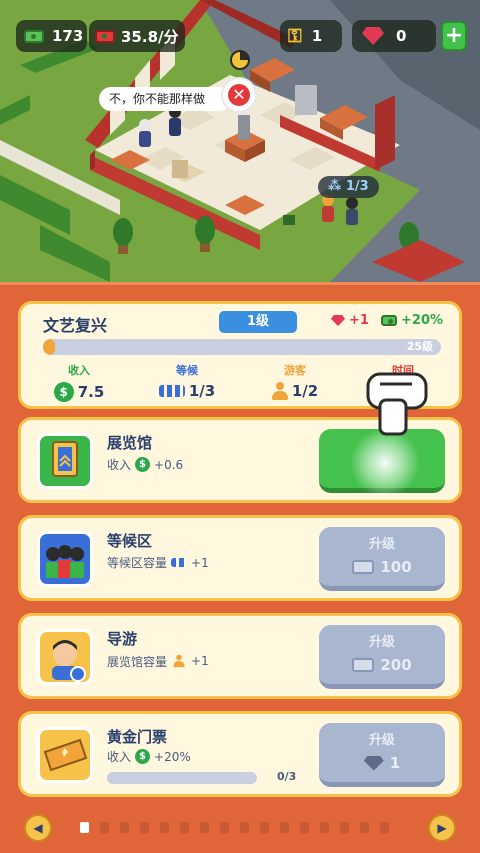  I want to click on upgrade-golden-ticket-button: 升级 1, so click(382, 755).